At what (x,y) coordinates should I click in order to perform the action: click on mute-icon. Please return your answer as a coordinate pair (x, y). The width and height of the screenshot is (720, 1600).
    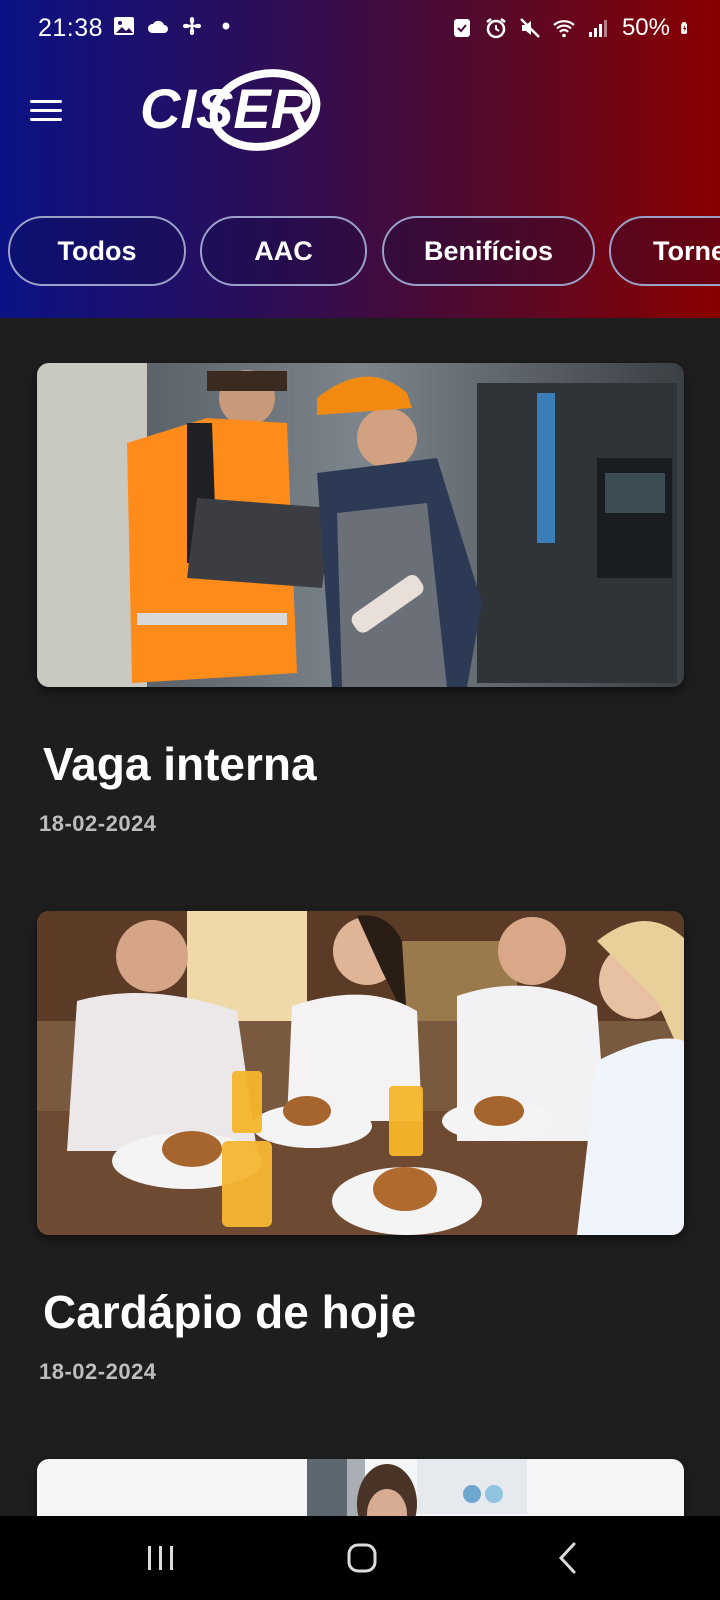
    Looking at the image, I should click on (530, 28).